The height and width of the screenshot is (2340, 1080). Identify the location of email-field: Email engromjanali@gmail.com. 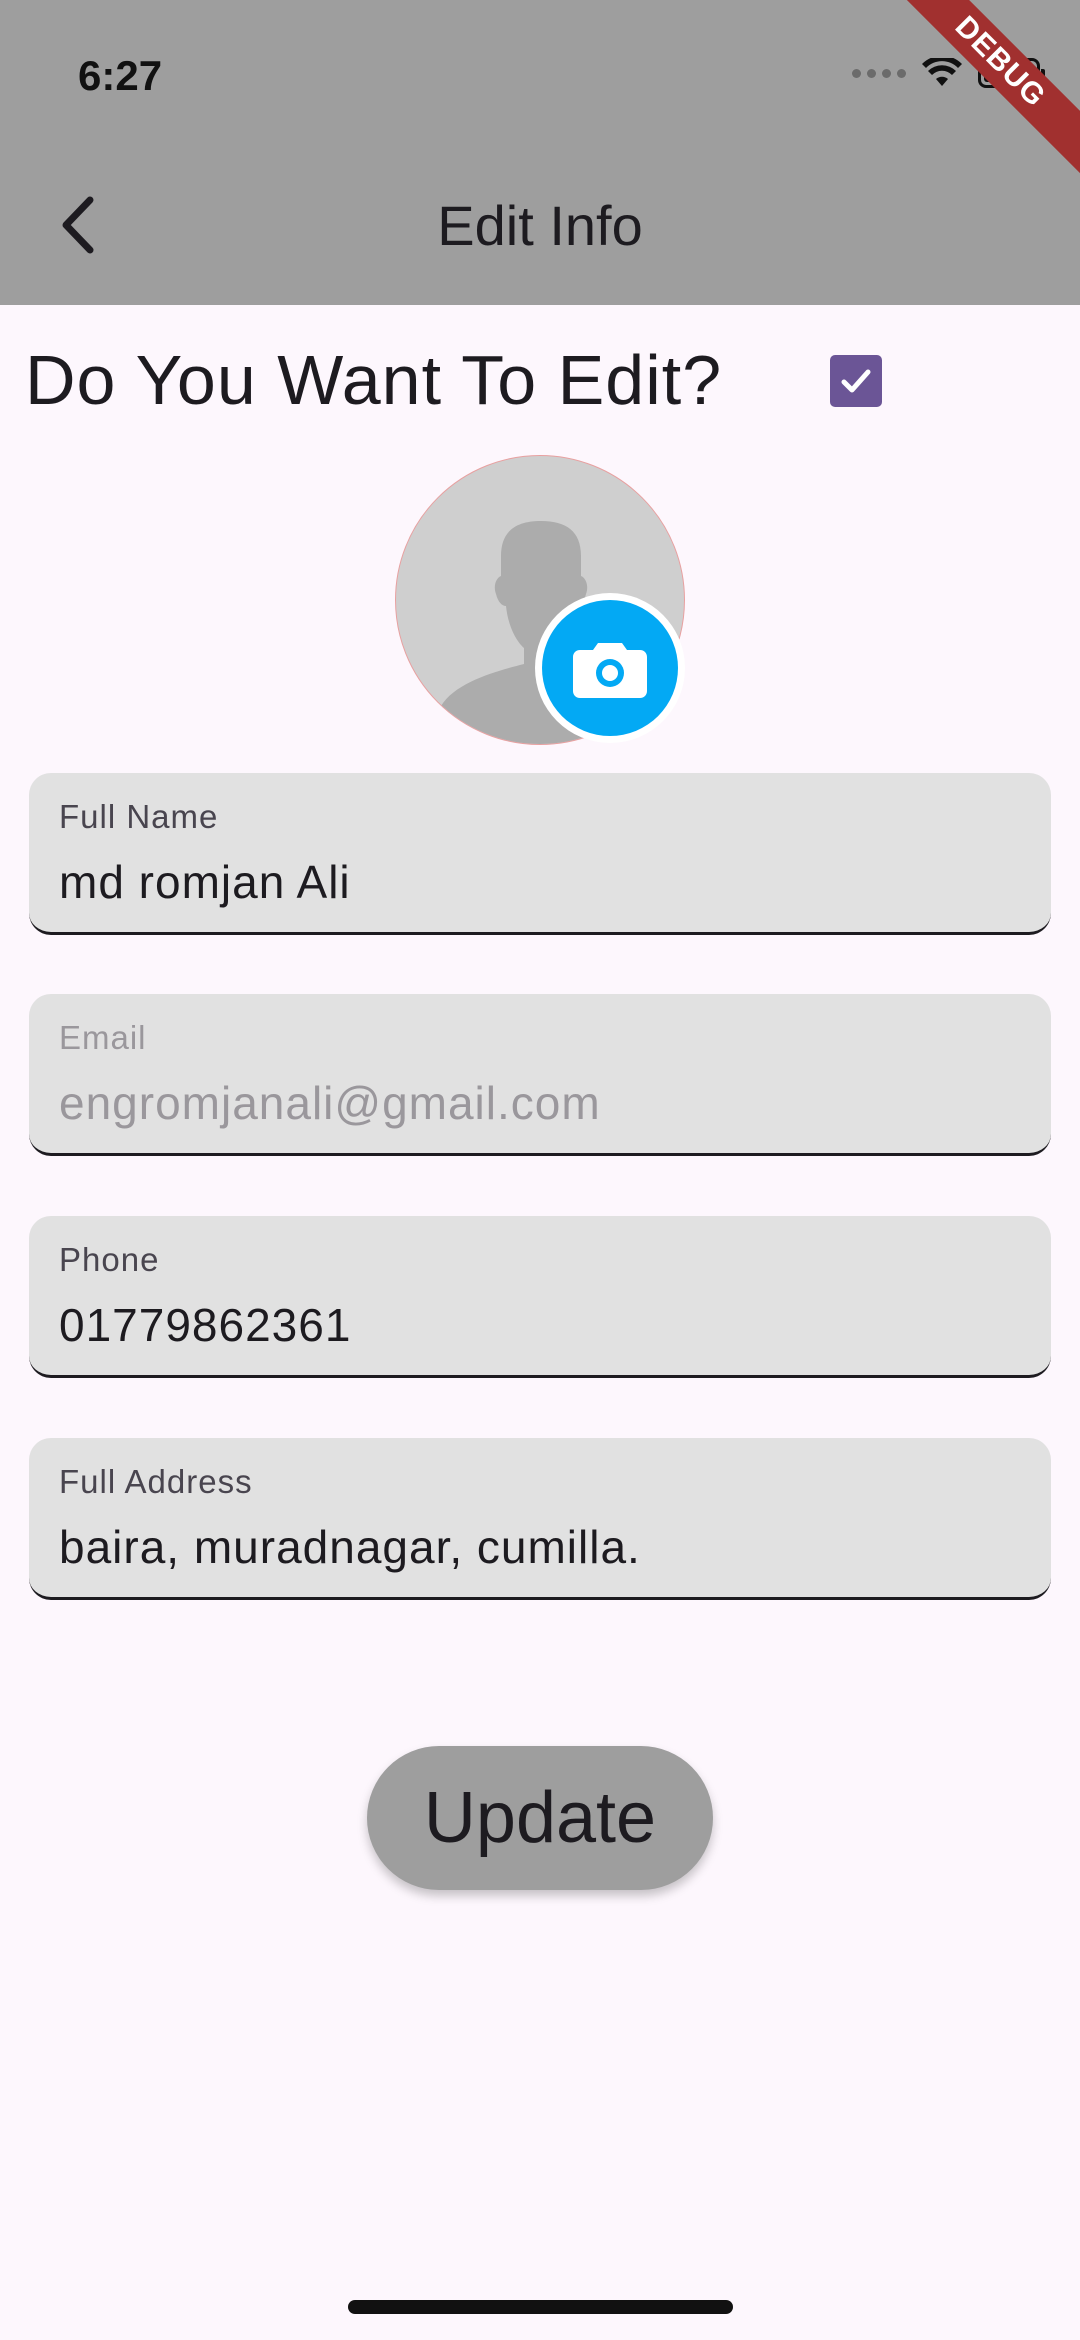
(540, 1075).